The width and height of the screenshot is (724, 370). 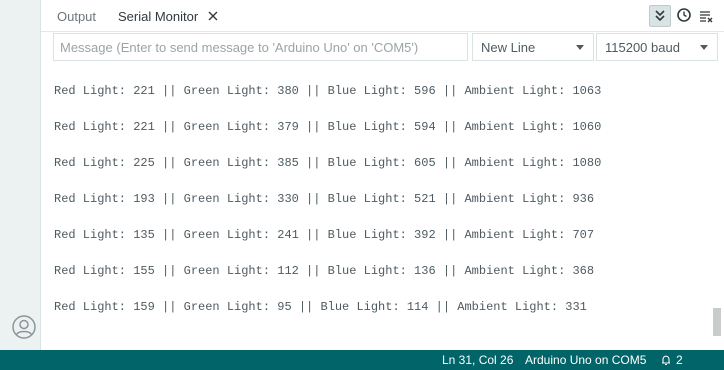 What do you see at coordinates (213, 16) in the screenshot?
I see `close-icon` at bounding box center [213, 16].